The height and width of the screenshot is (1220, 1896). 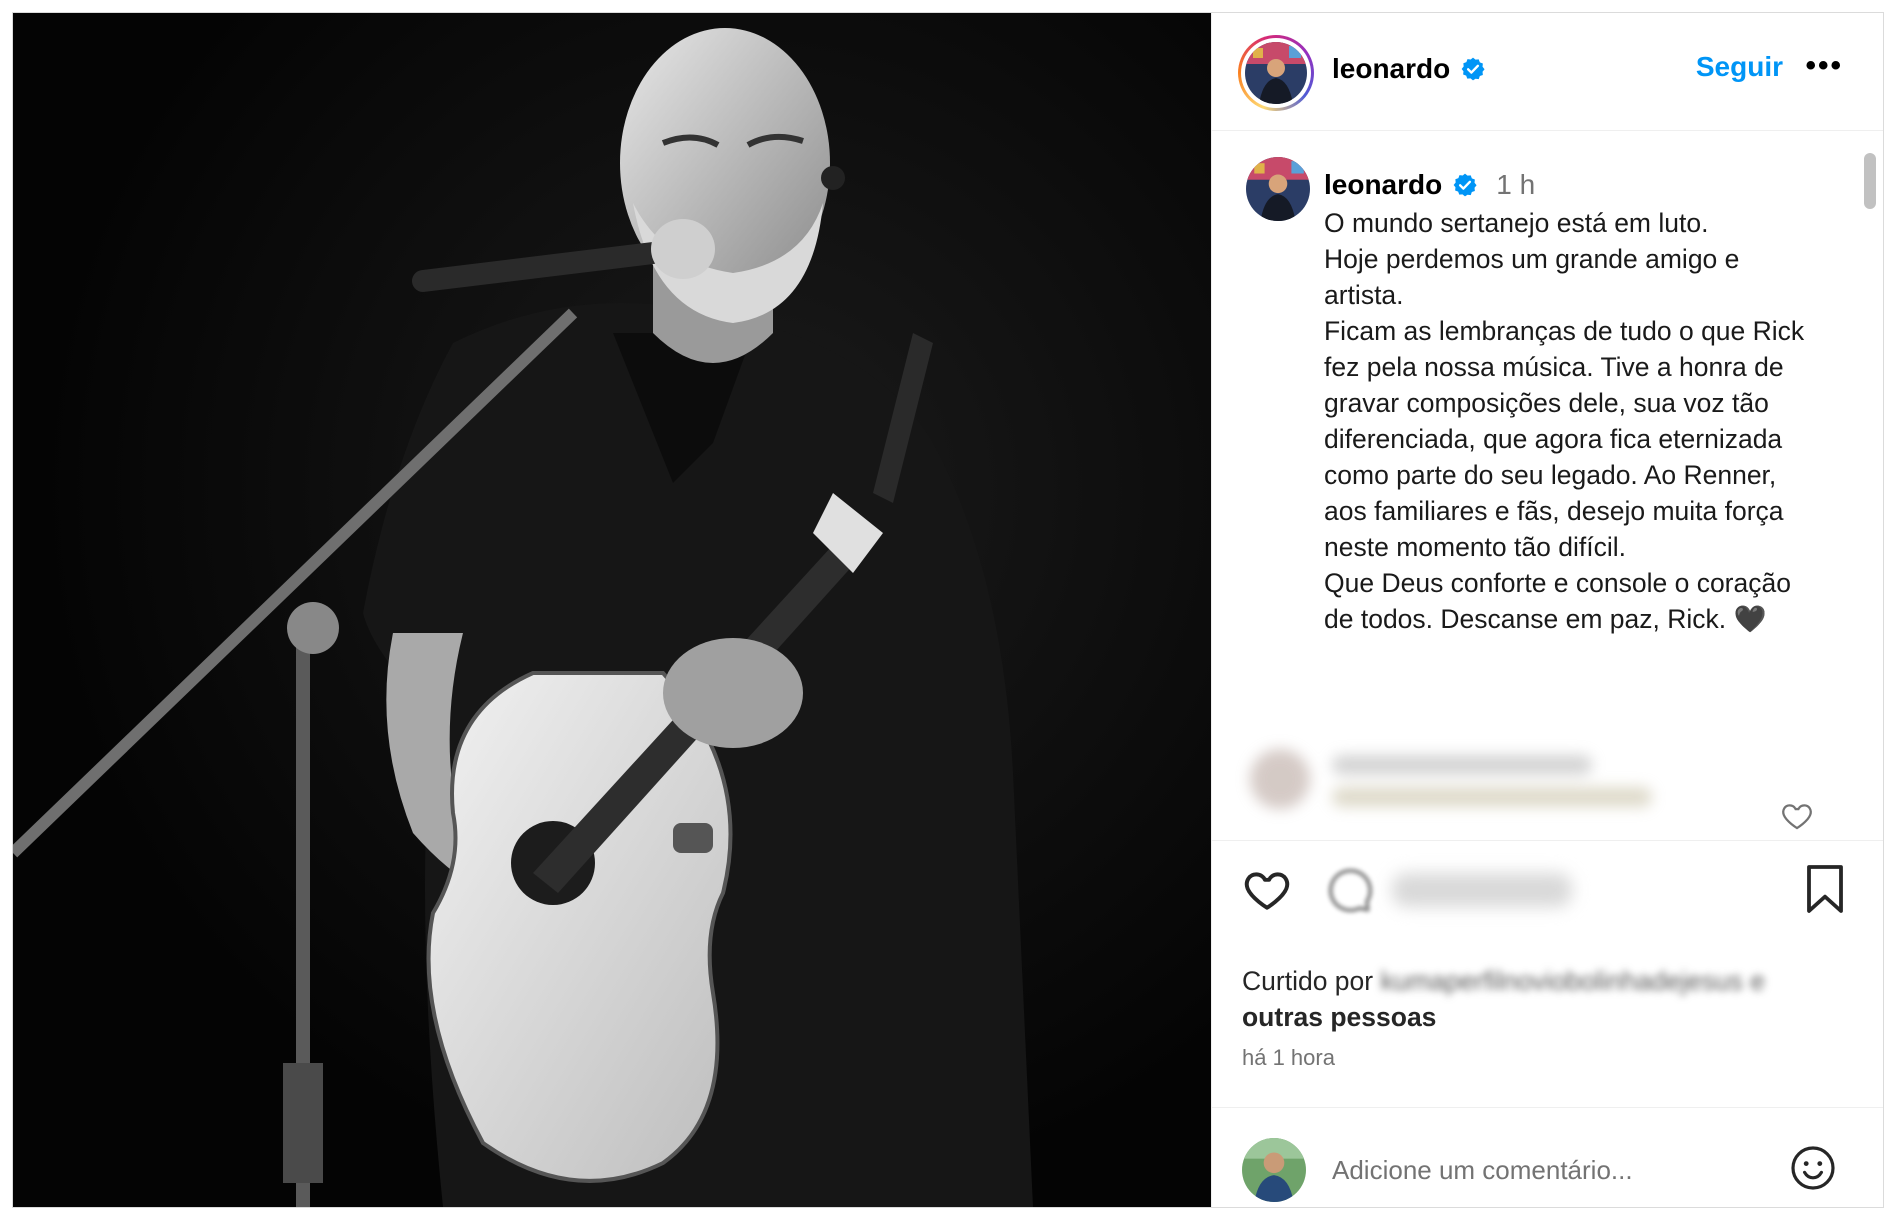 I want to click on author-name-row: leonardo, so click(x=1409, y=69).